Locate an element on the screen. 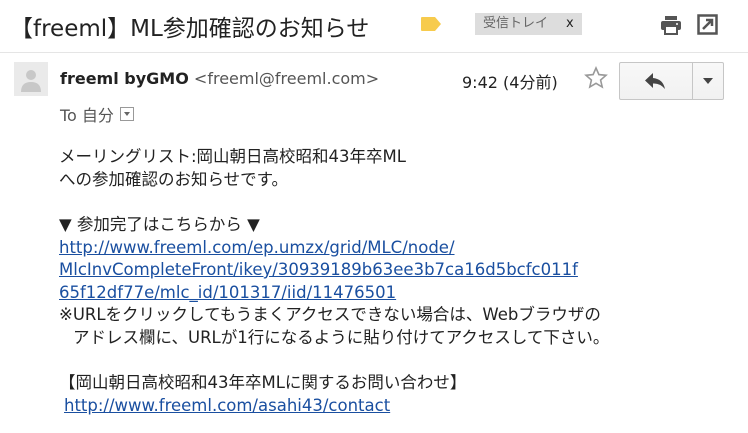  email-subject: 【freeml】ML参加確認のお知らせ is located at coordinates (190, 29).